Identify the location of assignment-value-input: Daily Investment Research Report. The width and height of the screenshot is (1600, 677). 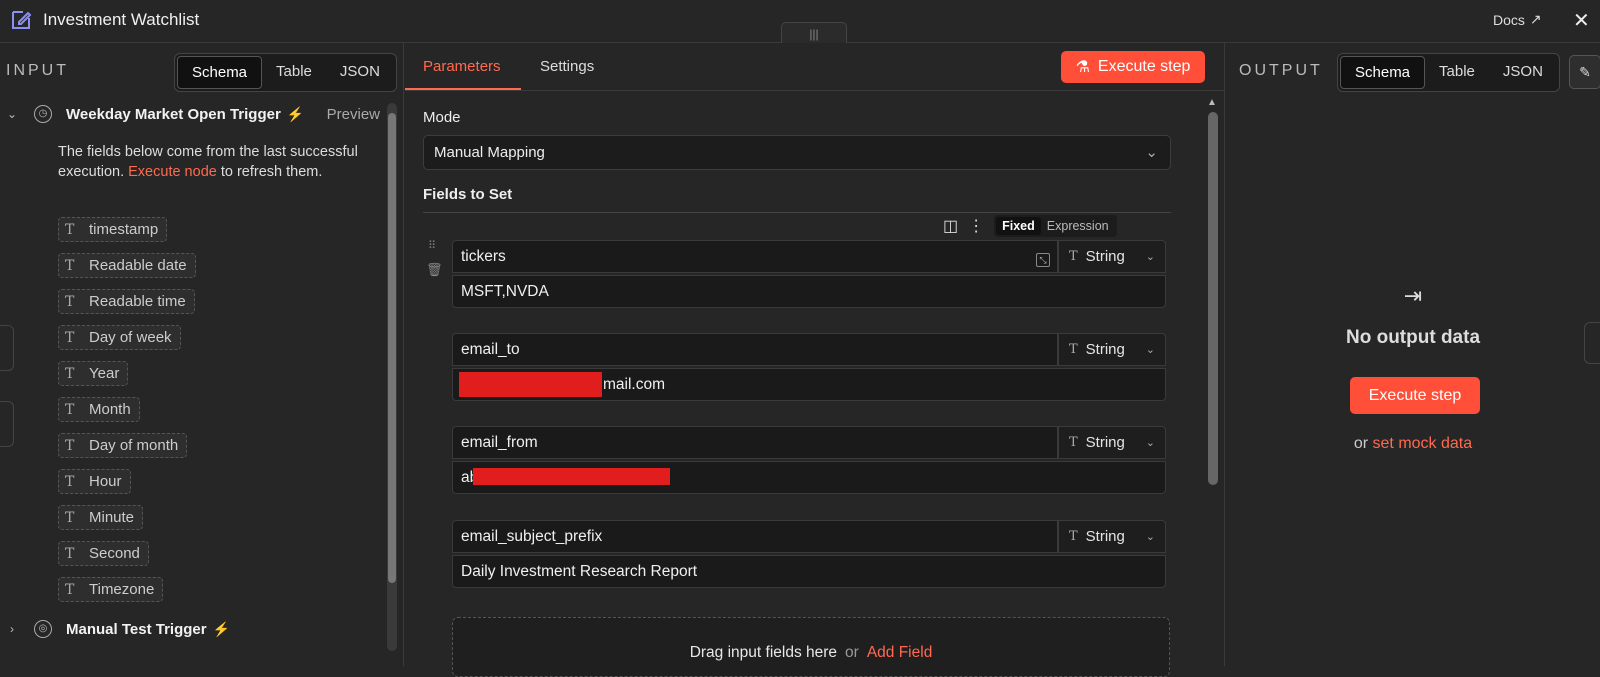
(809, 571).